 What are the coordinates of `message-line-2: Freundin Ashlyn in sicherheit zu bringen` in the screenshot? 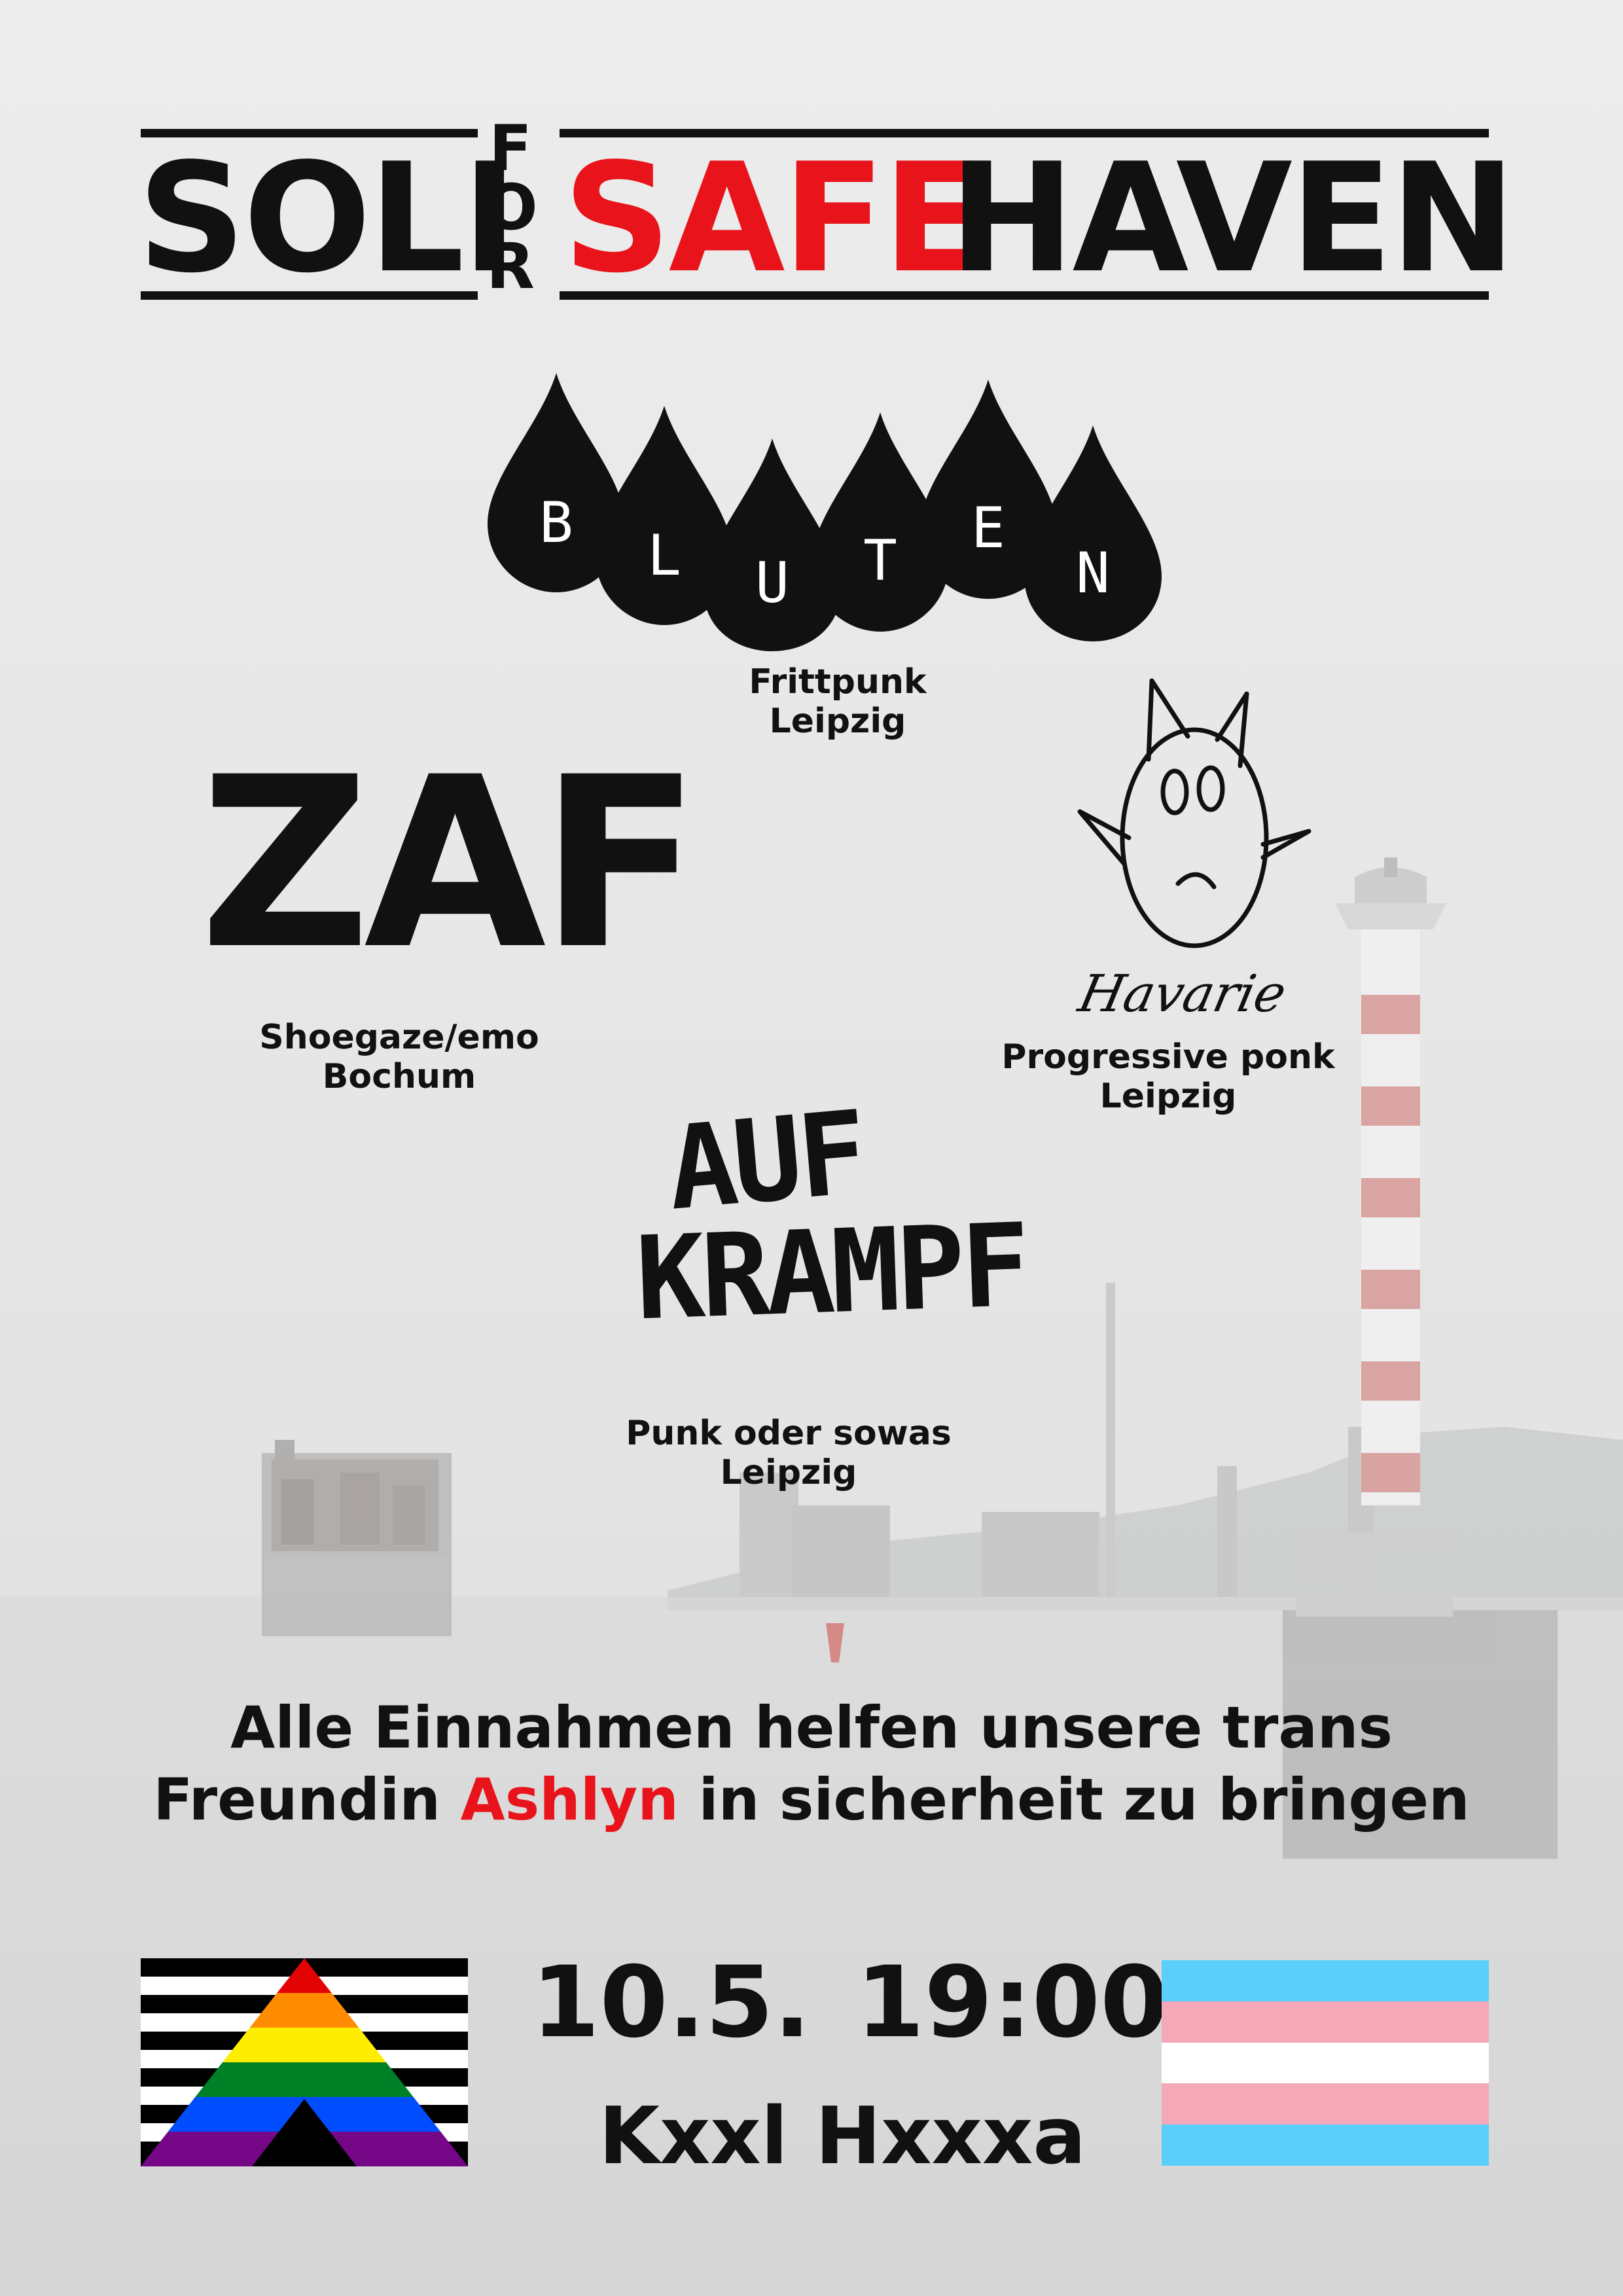 It's located at (811, 1800).